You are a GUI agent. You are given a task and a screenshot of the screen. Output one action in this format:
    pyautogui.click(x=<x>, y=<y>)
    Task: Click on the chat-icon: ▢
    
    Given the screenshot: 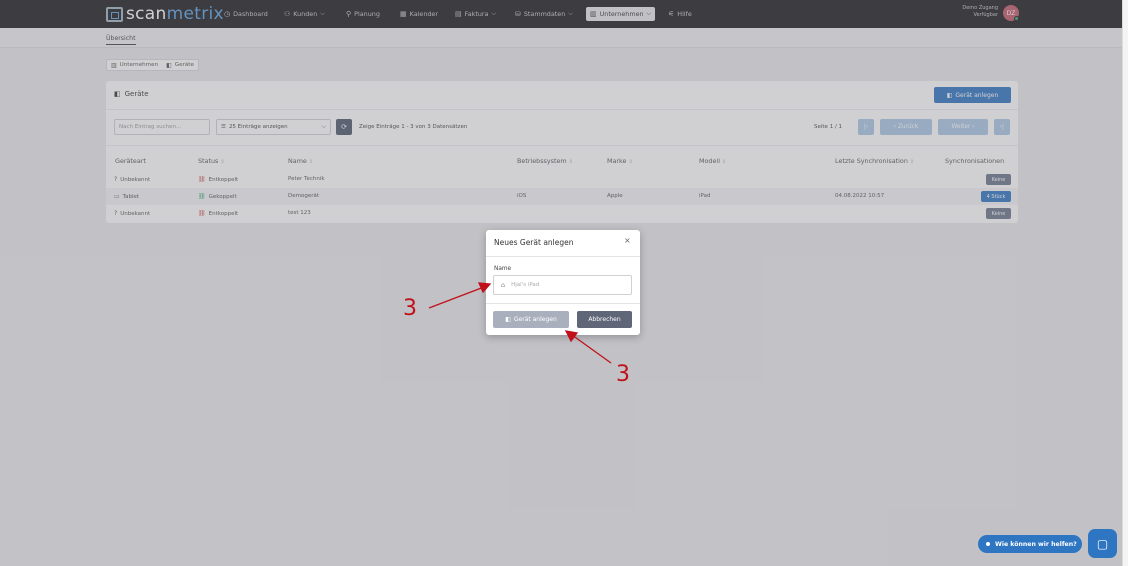 What is the action you would take?
    pyautogui.click(x=1102, y=543)
    